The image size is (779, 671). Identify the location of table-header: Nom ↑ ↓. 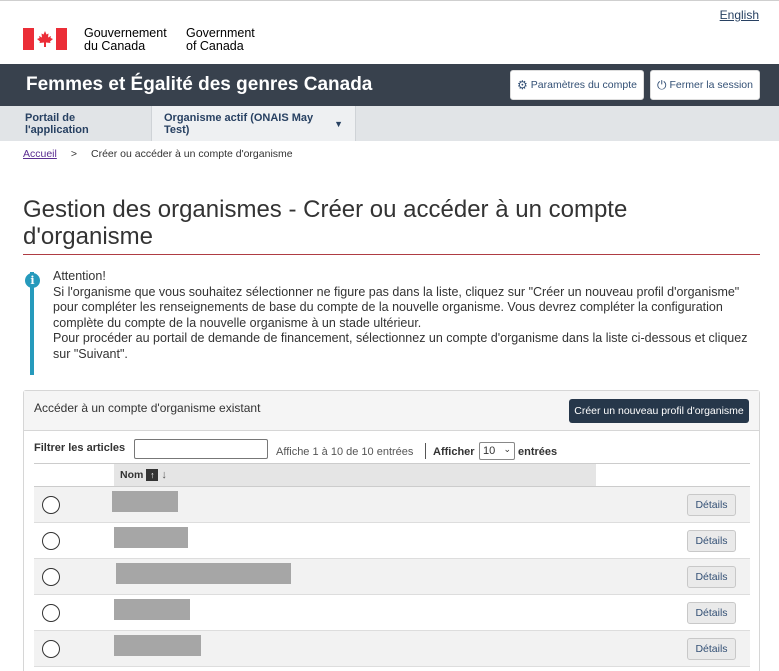
(392, 475).